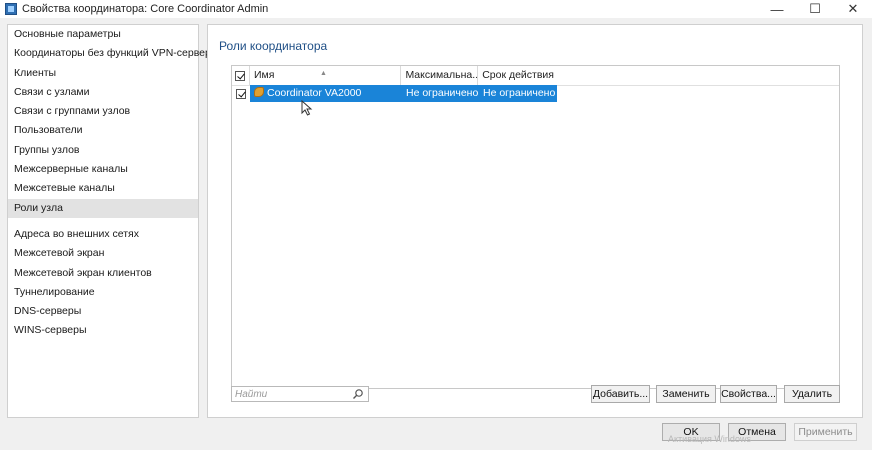  What do you see at coordinates (112, 53) in the screenshot?
I see `sidebar-item-coordinators-no-vpn: Координаторы без функций VPN-сервера` at bounding box center [112, 53].